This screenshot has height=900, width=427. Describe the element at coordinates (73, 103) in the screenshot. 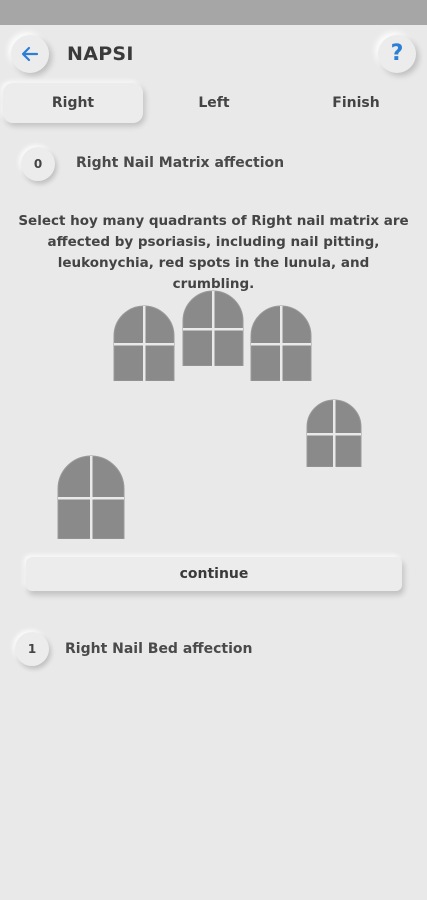

I see `tab-right: Right` at that location.